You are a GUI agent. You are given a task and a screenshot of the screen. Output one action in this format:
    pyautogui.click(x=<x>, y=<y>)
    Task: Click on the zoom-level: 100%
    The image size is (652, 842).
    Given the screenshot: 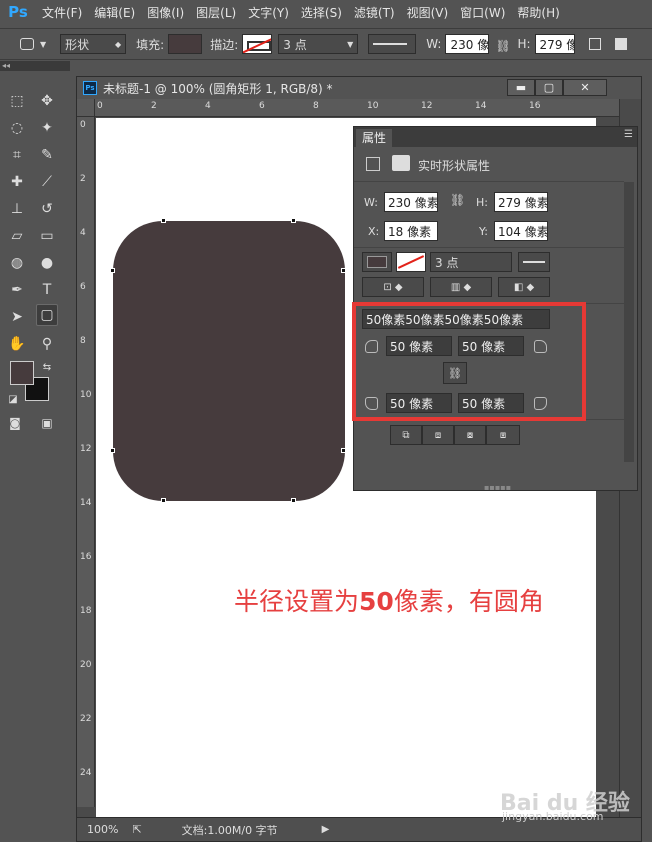 What is the action you would take?
    pyautogui.click(x=102, y=829)
    